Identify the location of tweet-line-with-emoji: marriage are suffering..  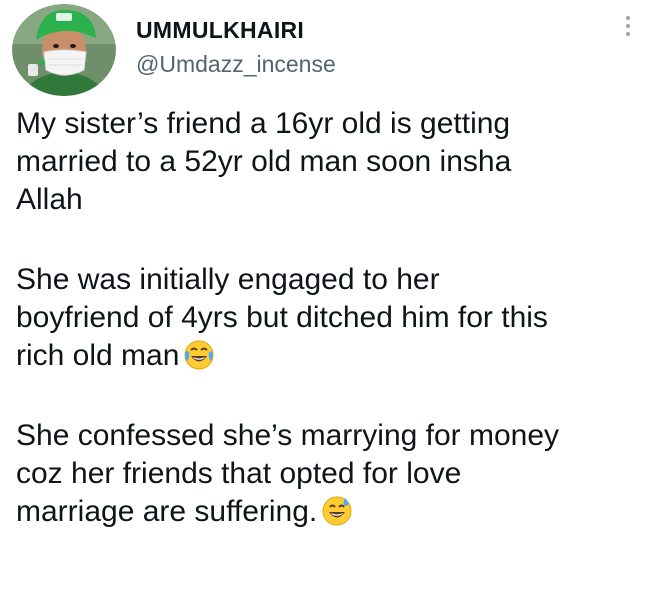
(332, 512).